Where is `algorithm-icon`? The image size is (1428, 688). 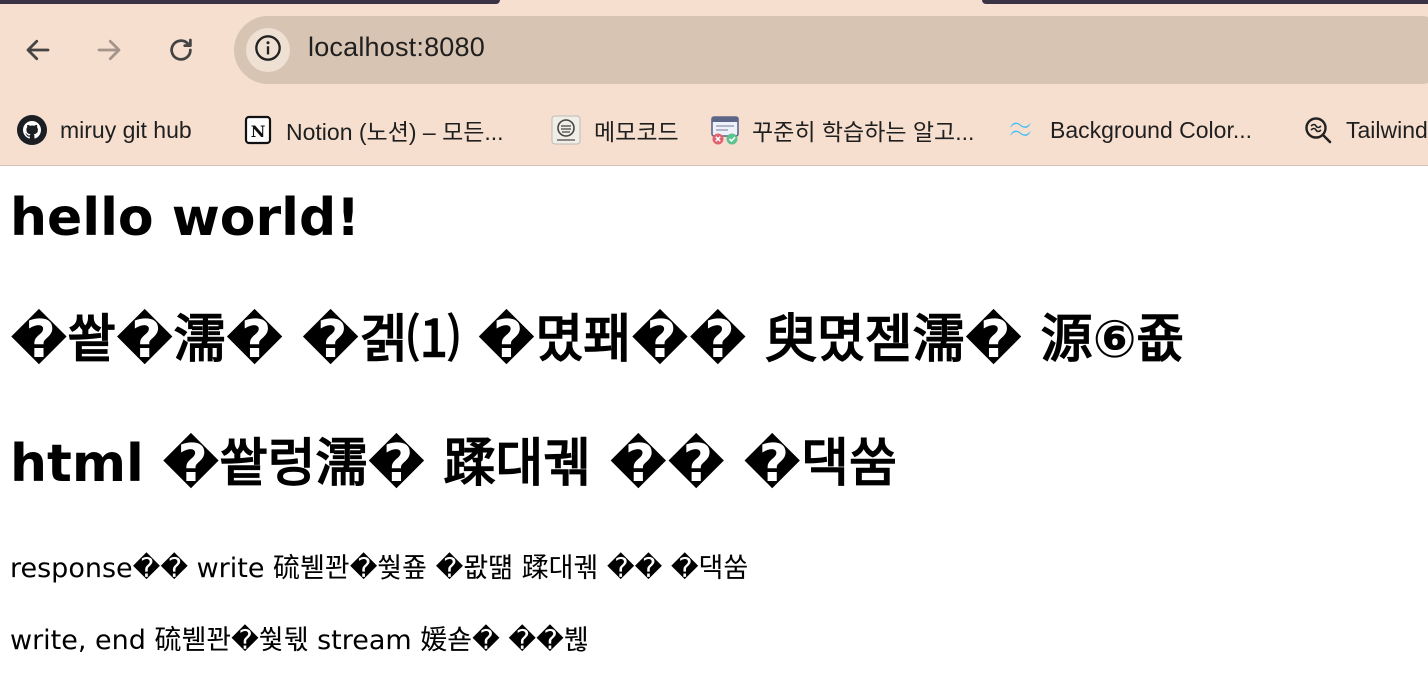 algorithm-icon is located at coordinates (724, 130).